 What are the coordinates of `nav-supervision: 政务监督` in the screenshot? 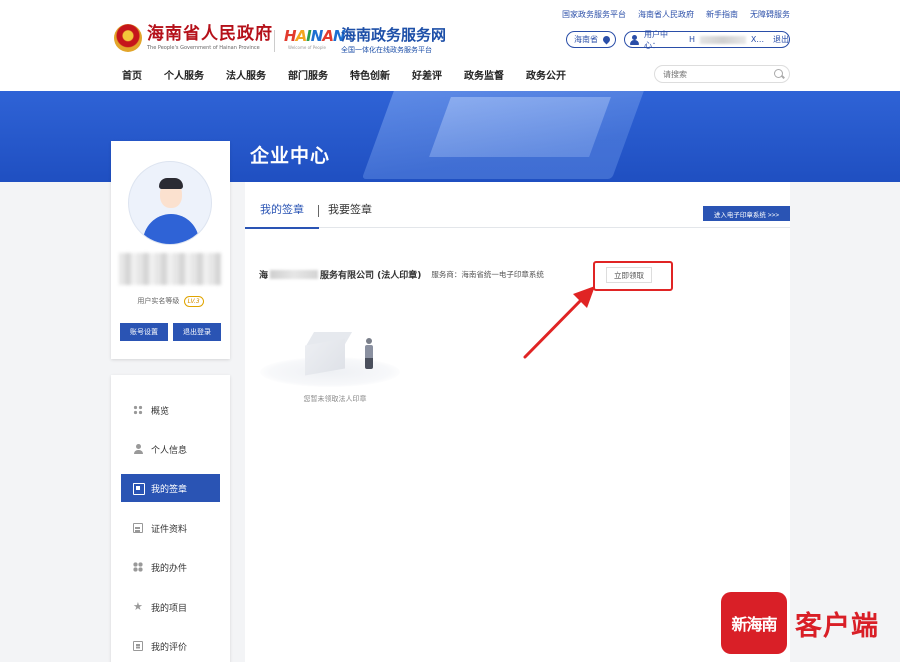 It's located at (484, 74).